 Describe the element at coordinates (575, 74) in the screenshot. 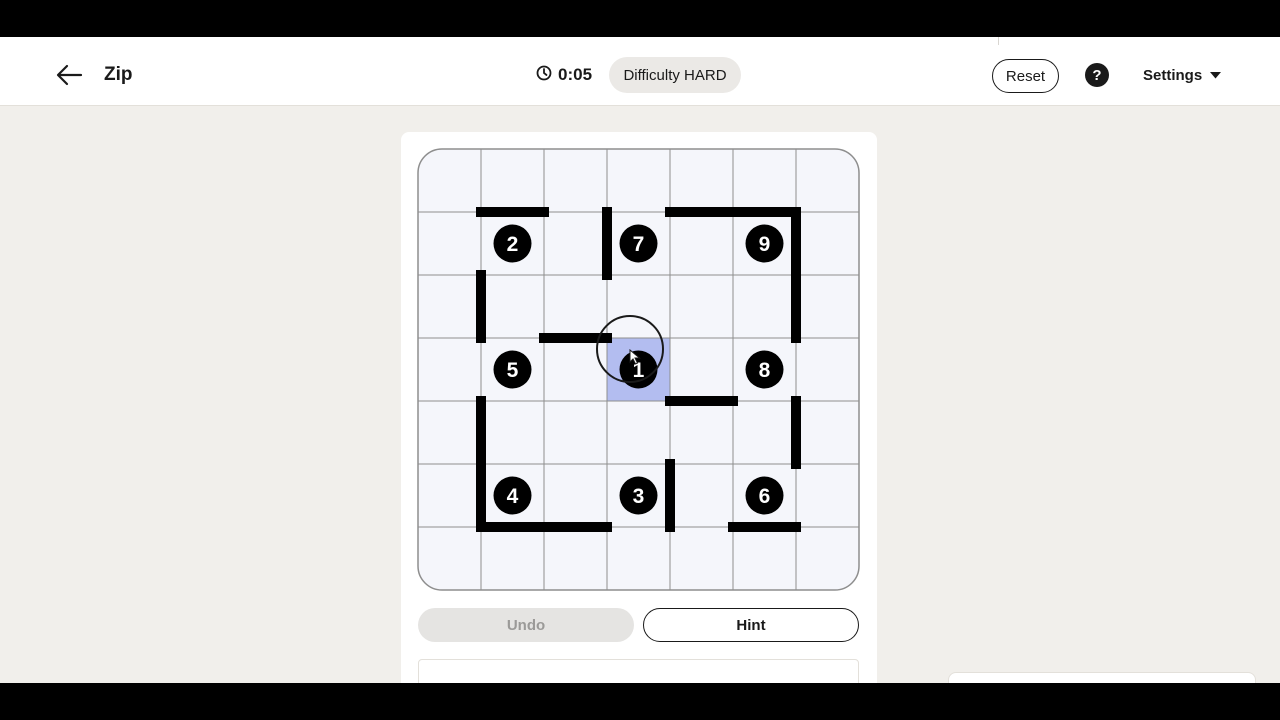

I see `timer-value: 0:05` at that location.